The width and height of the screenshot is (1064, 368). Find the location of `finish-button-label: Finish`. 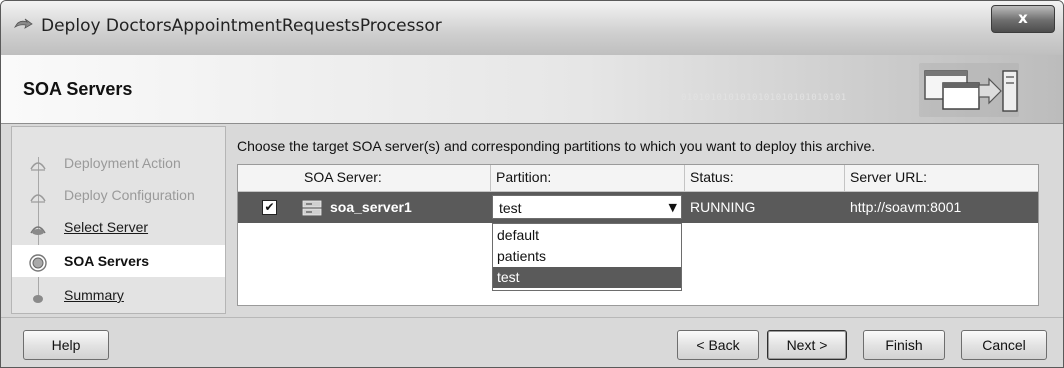

finish-button-label: Finish is located at coordinates (904, 345).